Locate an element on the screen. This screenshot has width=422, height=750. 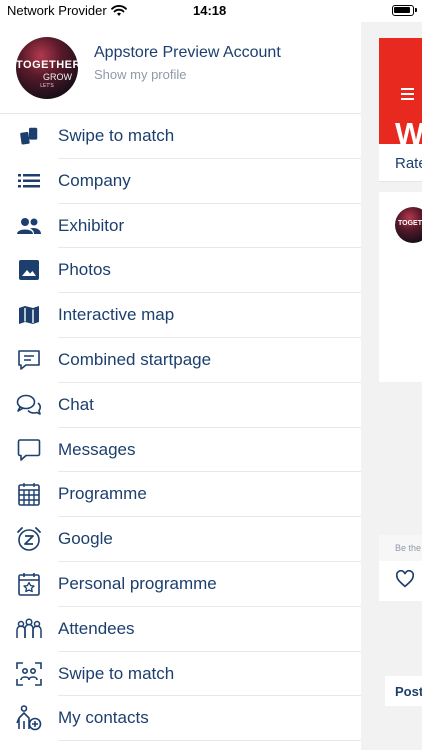
menu-item-messages: Messages is located at coordinates (180, 450).